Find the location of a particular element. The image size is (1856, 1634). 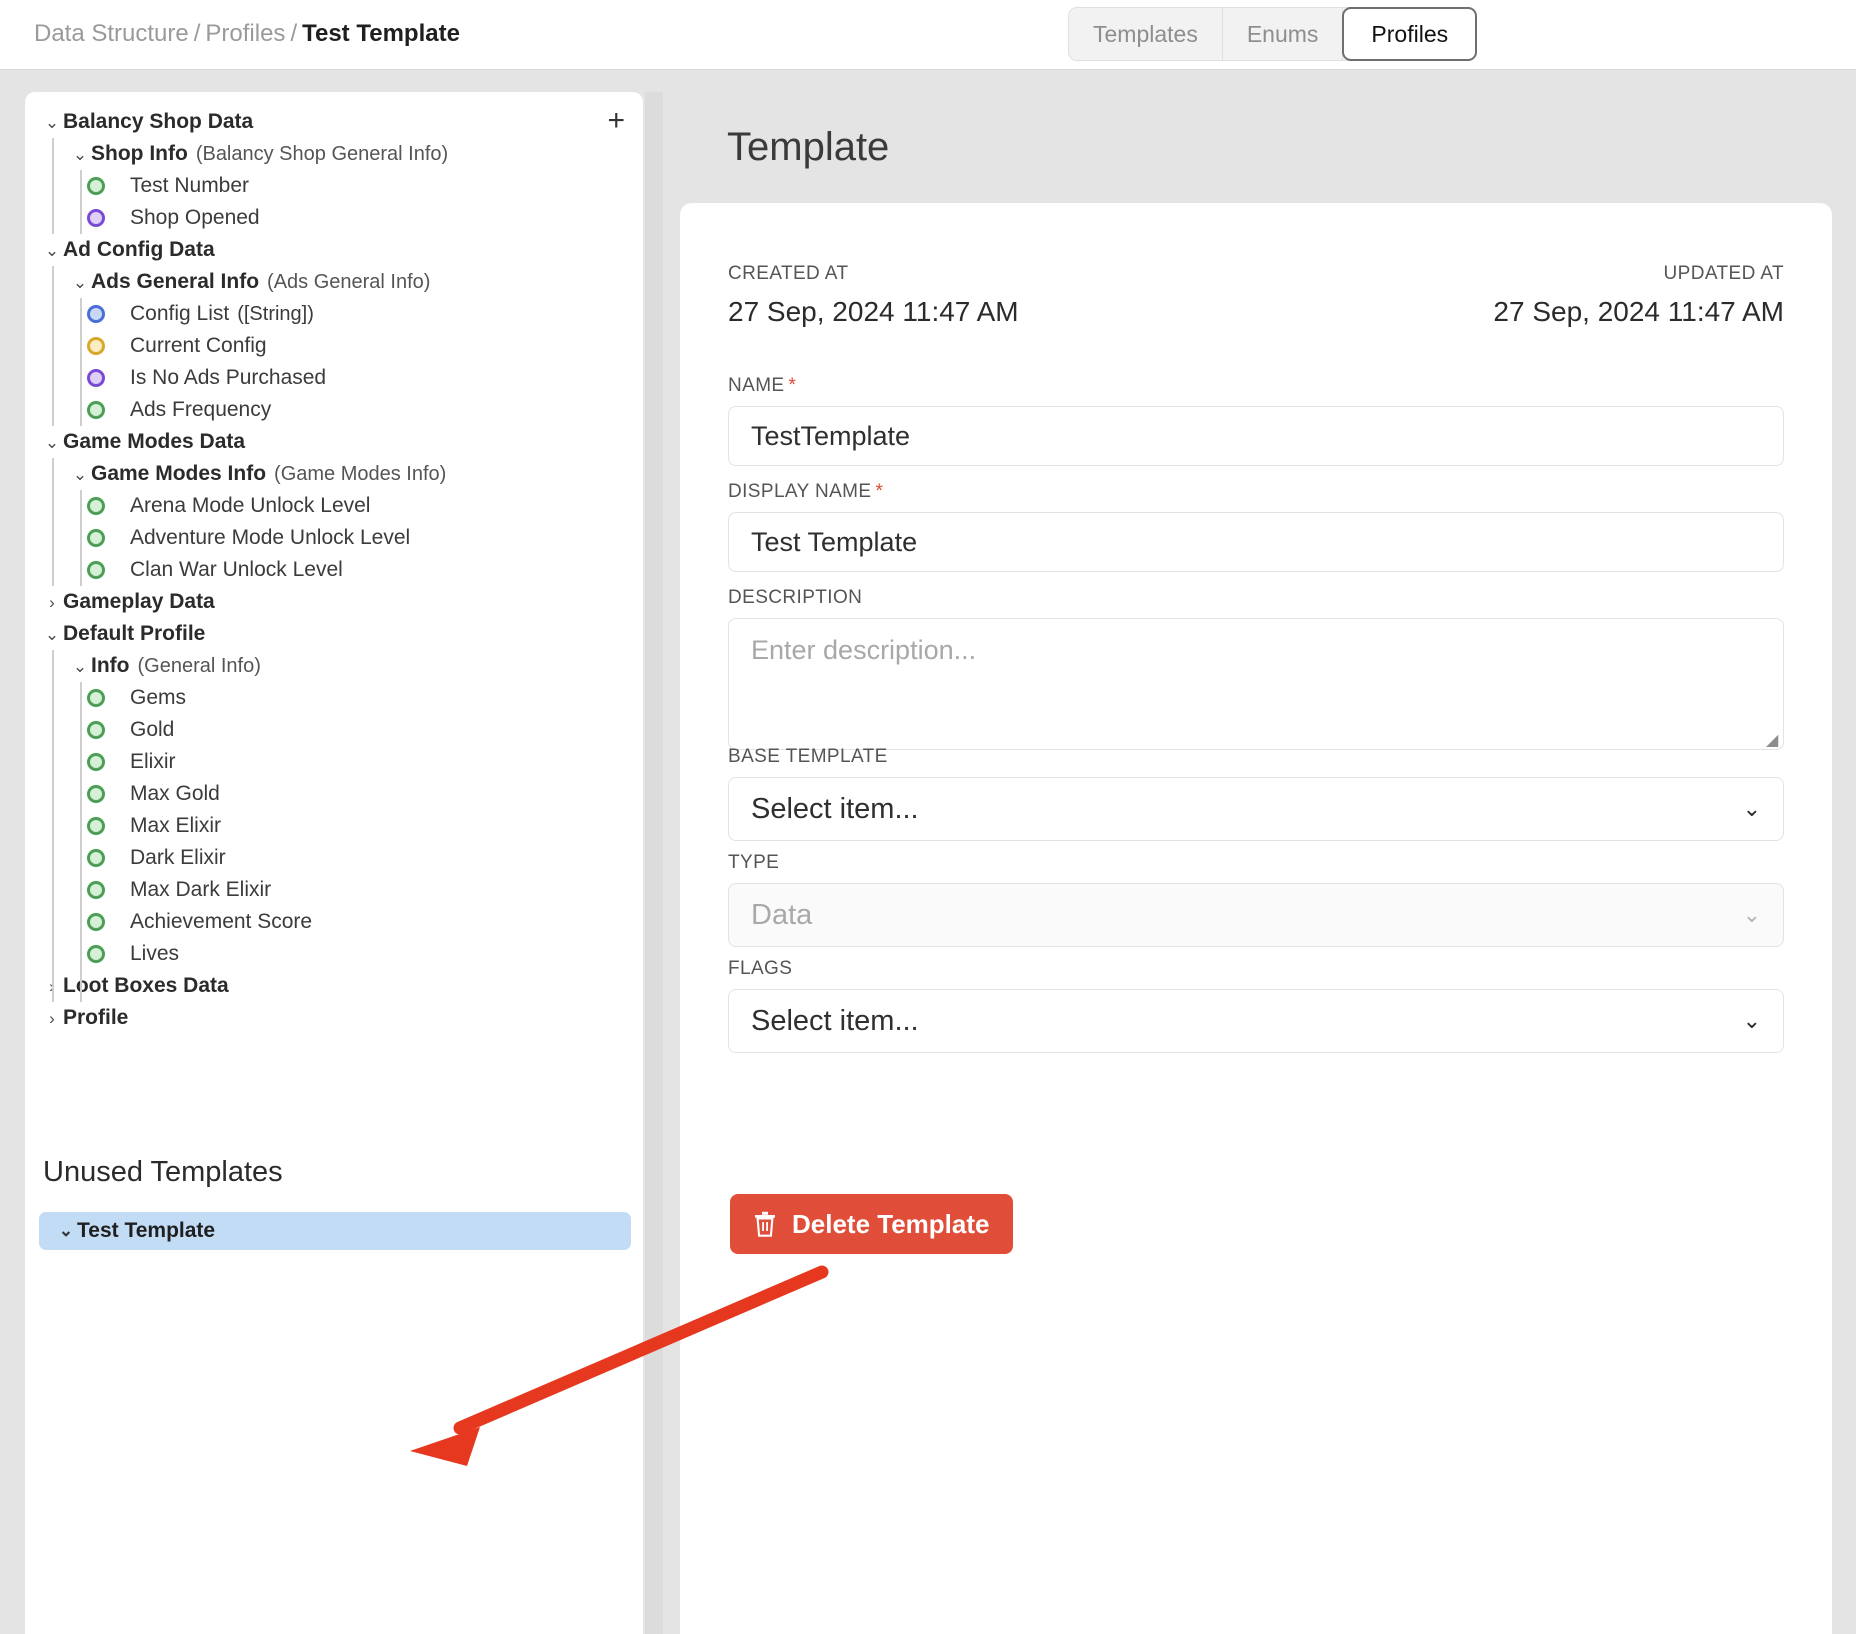

tree-group: ⌄ Shop Info (Balancy Shop General Info) is located at coordinates (334, 154).